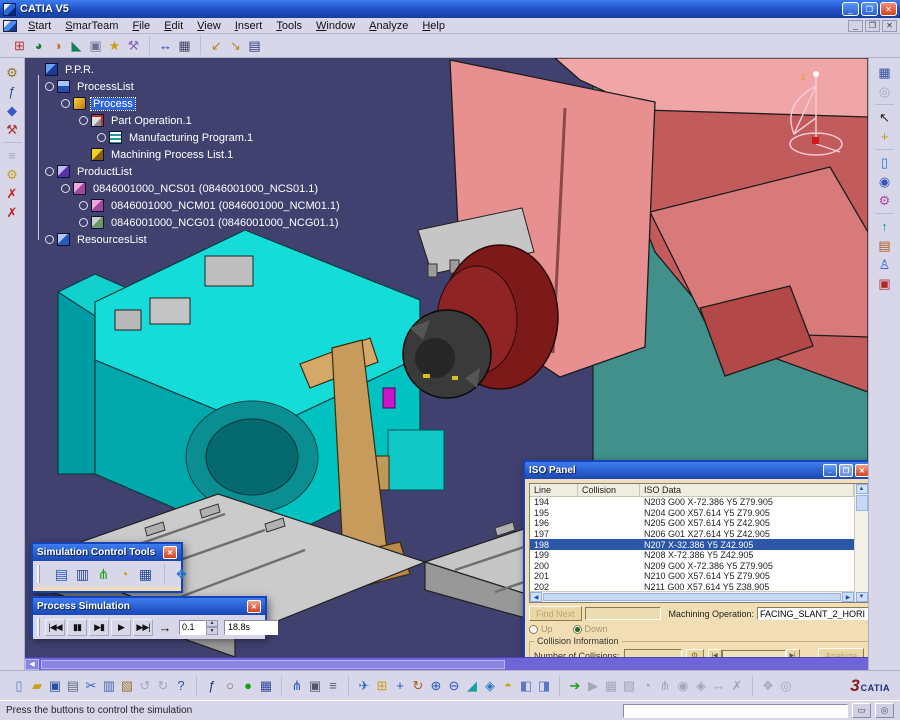  What do you see at coordinates (12, 155) in the screenshot?
I see `chain-icon: ≡` at bounding box center [12, 155].